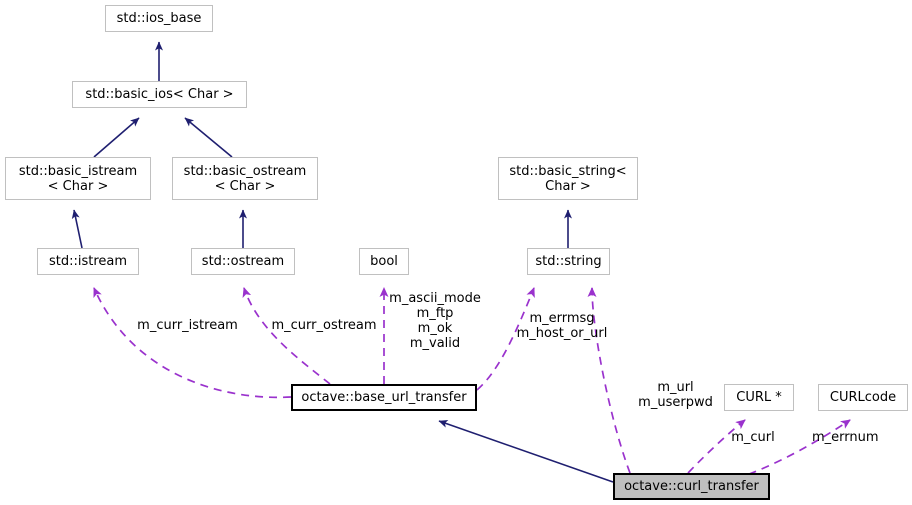 This screenshot has height=505, width=912. What do you see at coordinates (324, 325) in the screenshot?
I see `edge-label-m-curr-ostream: m_curr_ostream` at bounding box center [324, 325].